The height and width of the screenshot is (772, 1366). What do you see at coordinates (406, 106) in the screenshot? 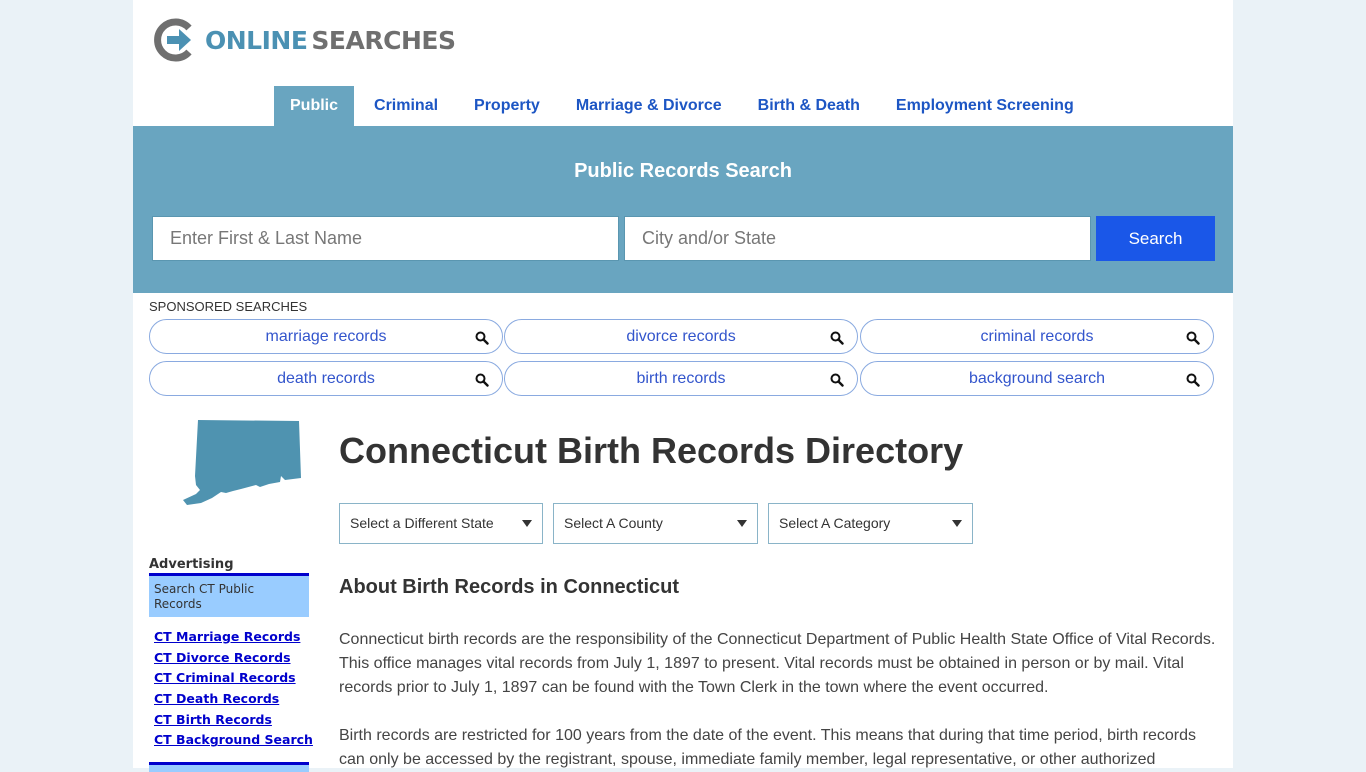
I see `nav-item-criminal: Criminal` at bounding box center [406, 106].